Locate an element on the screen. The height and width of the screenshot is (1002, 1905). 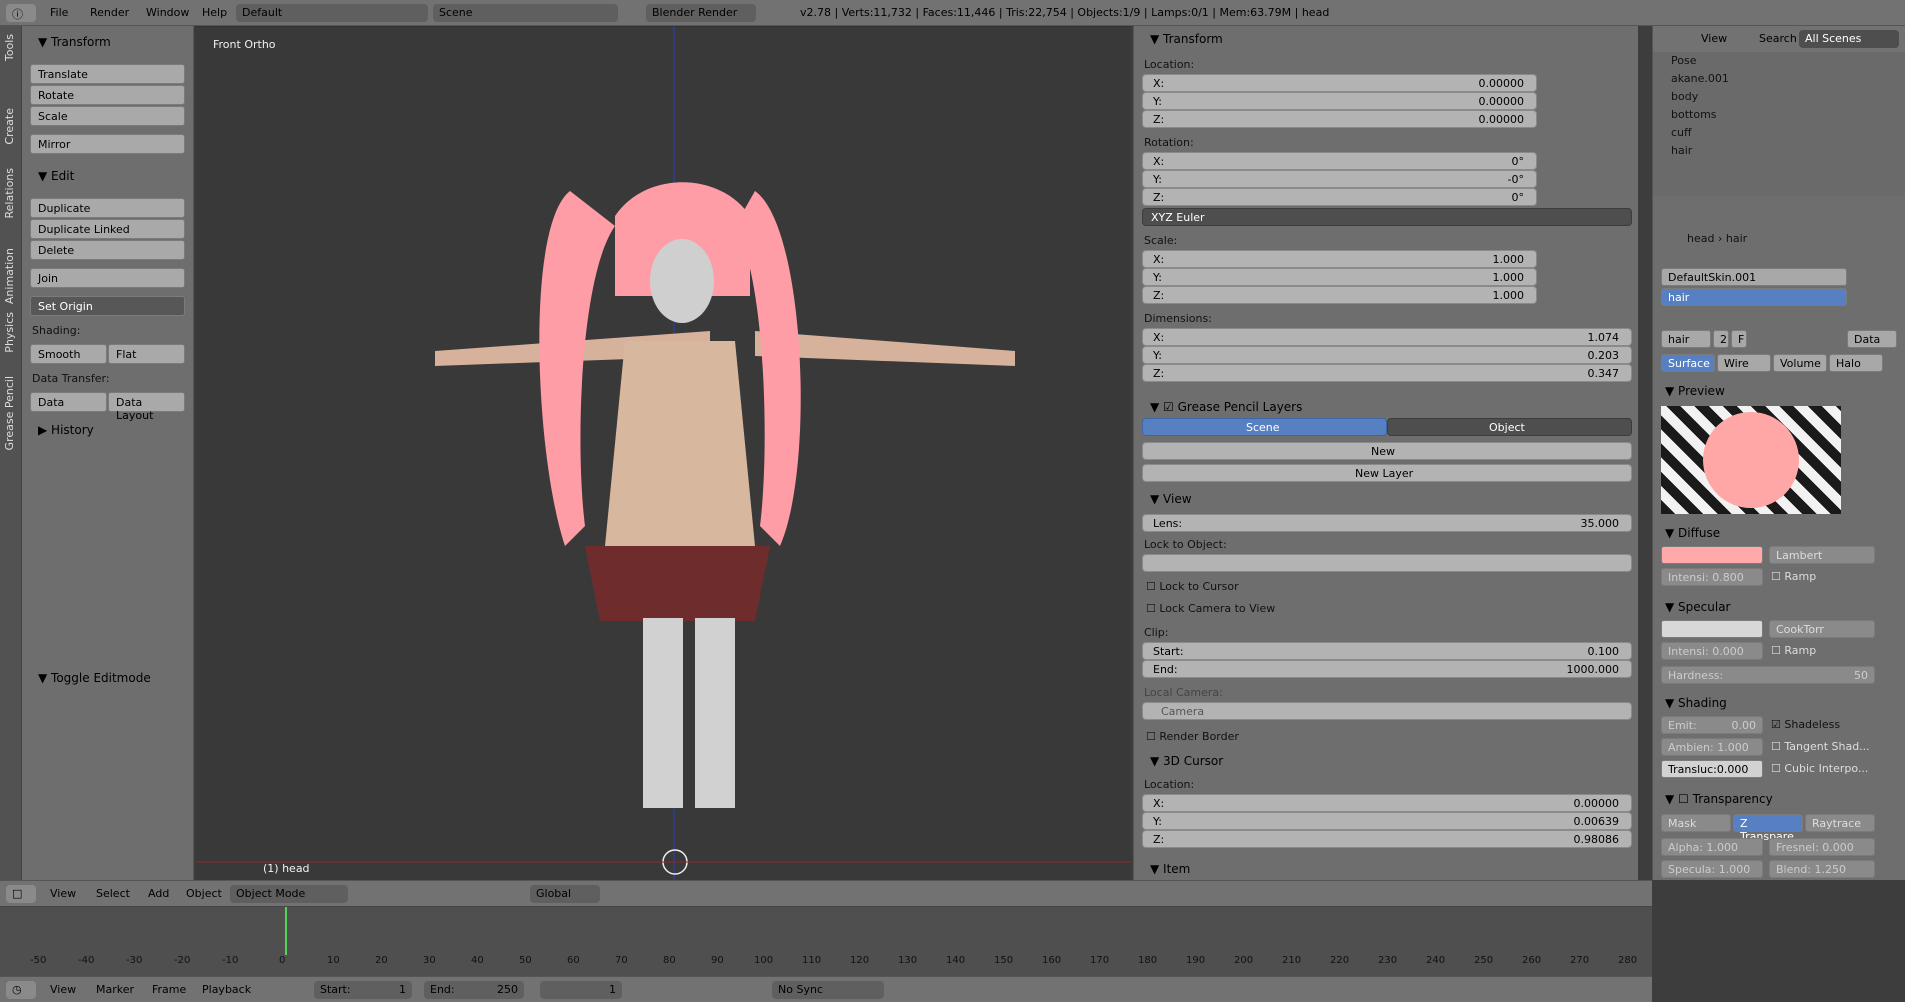
render-border-checkbox: ☐ Render Border is located at coordinates (1192, 736).